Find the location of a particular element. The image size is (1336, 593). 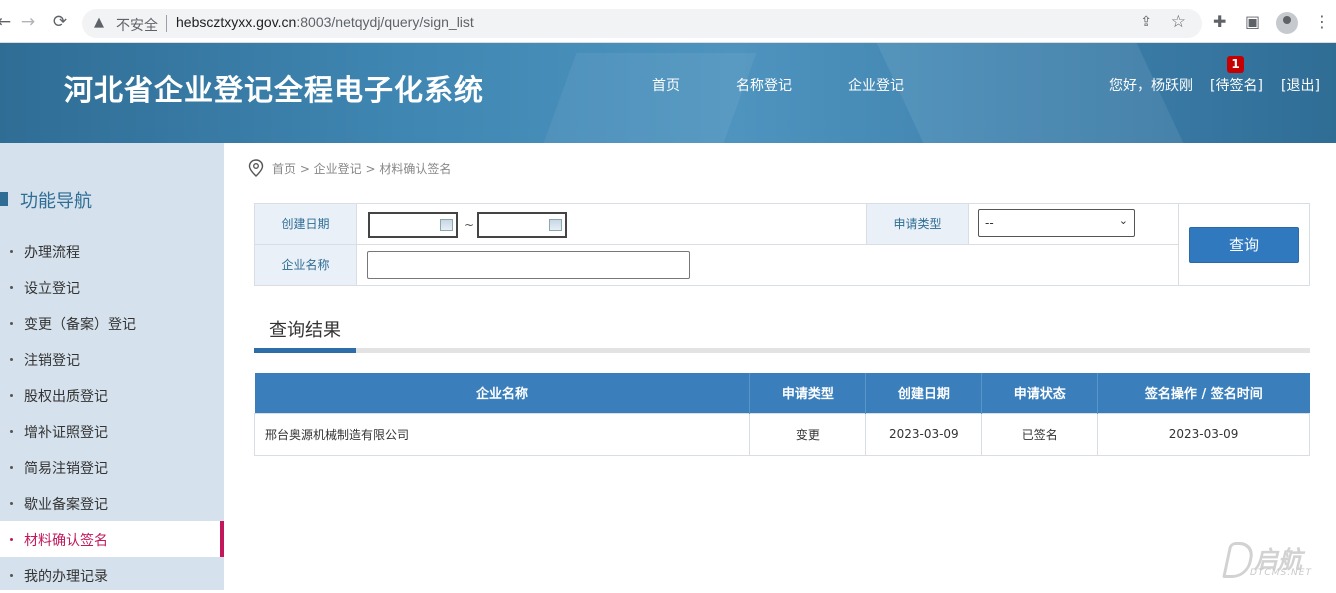

apply-type-label-cell: 申请类型 is located at coordinates (918, 224).